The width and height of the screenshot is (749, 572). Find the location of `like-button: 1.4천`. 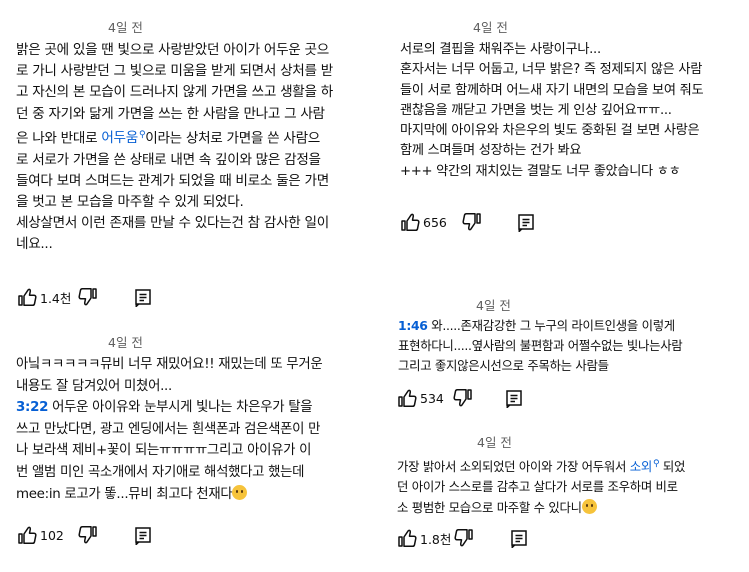

like-button: 1.4천 is located at coordinates (44, 297).